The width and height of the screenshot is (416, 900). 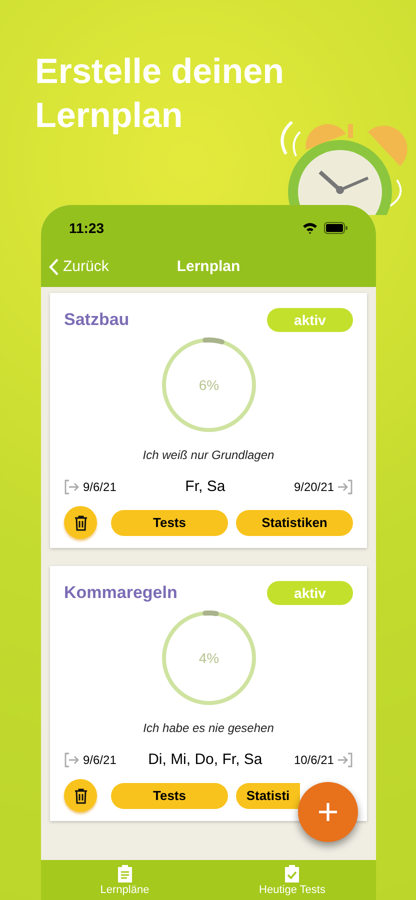 What do you see at coordinates (208, 658) in the screenshot?
I see `progress-percent: 4%` at bounding box center [208, 658].